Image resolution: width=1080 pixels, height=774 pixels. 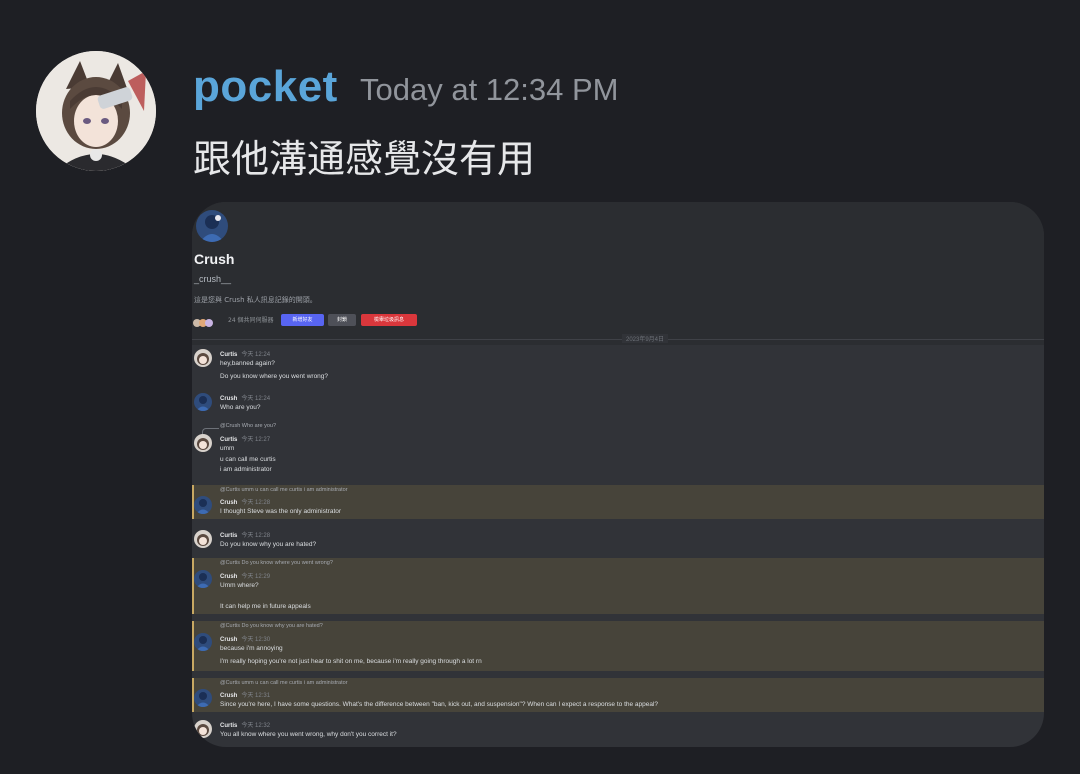 What do you see at coordinates (256, 440) in the screenshot?
I see `message-time: 今天 12:27` at bounding box center [256, 440].